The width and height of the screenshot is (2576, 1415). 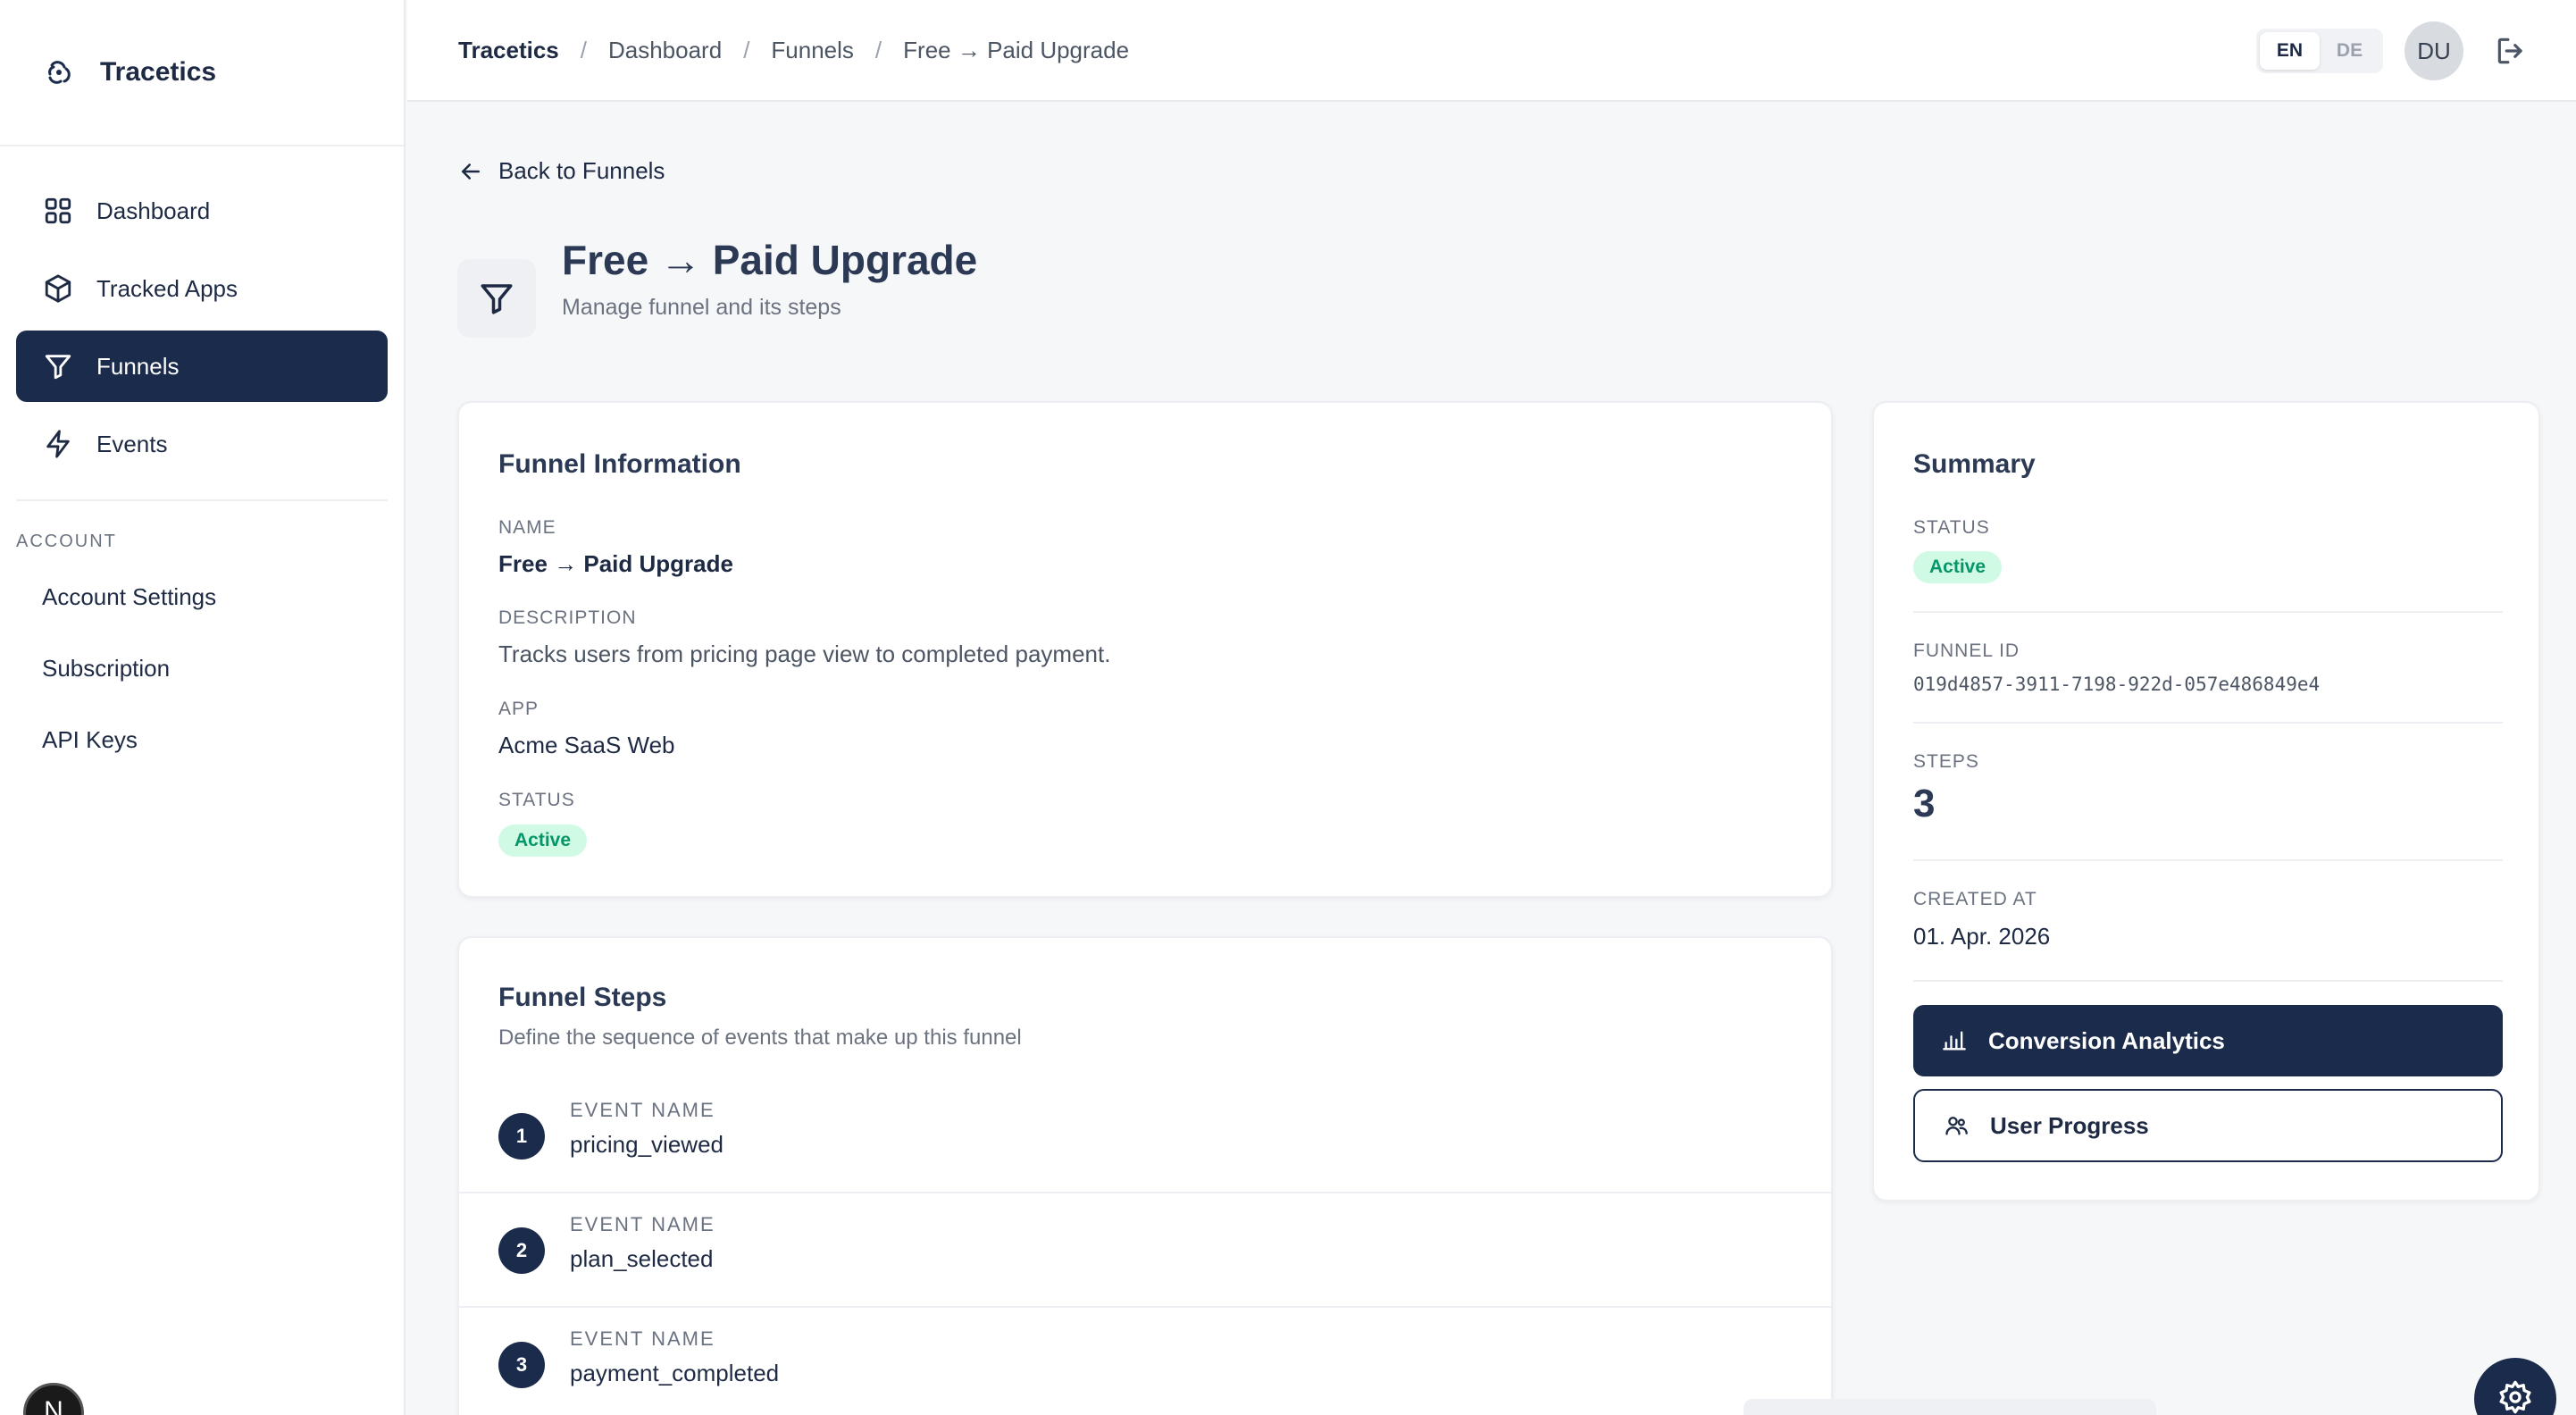 What do you see at coordinates (2070, 1125) in the screenshot?
I see `button-label: User Progress` at bounding box center [2070, 1125].